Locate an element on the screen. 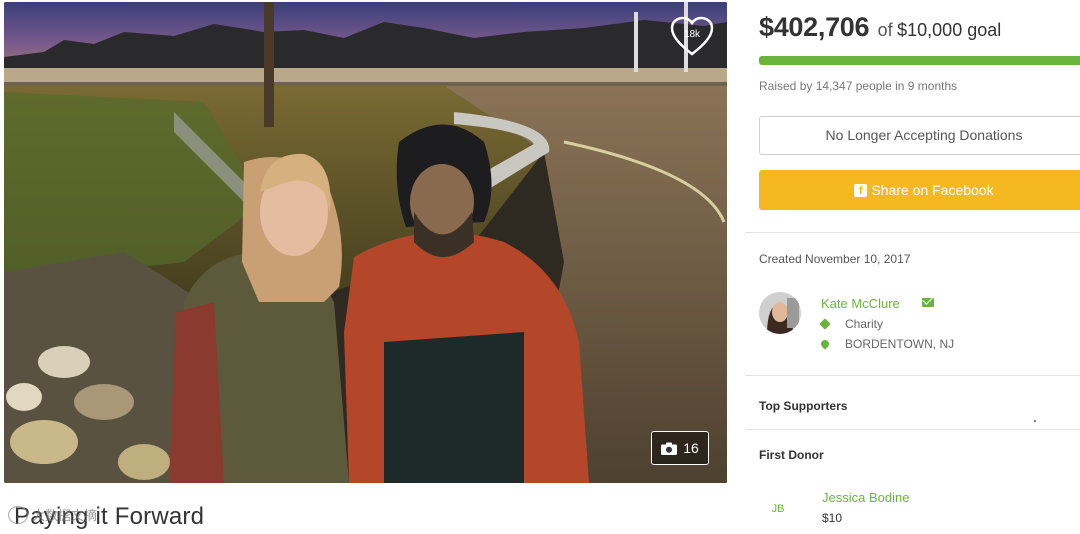 The image size is (1080, 534). amount-of-label: of is located at coordinates (885, 30).